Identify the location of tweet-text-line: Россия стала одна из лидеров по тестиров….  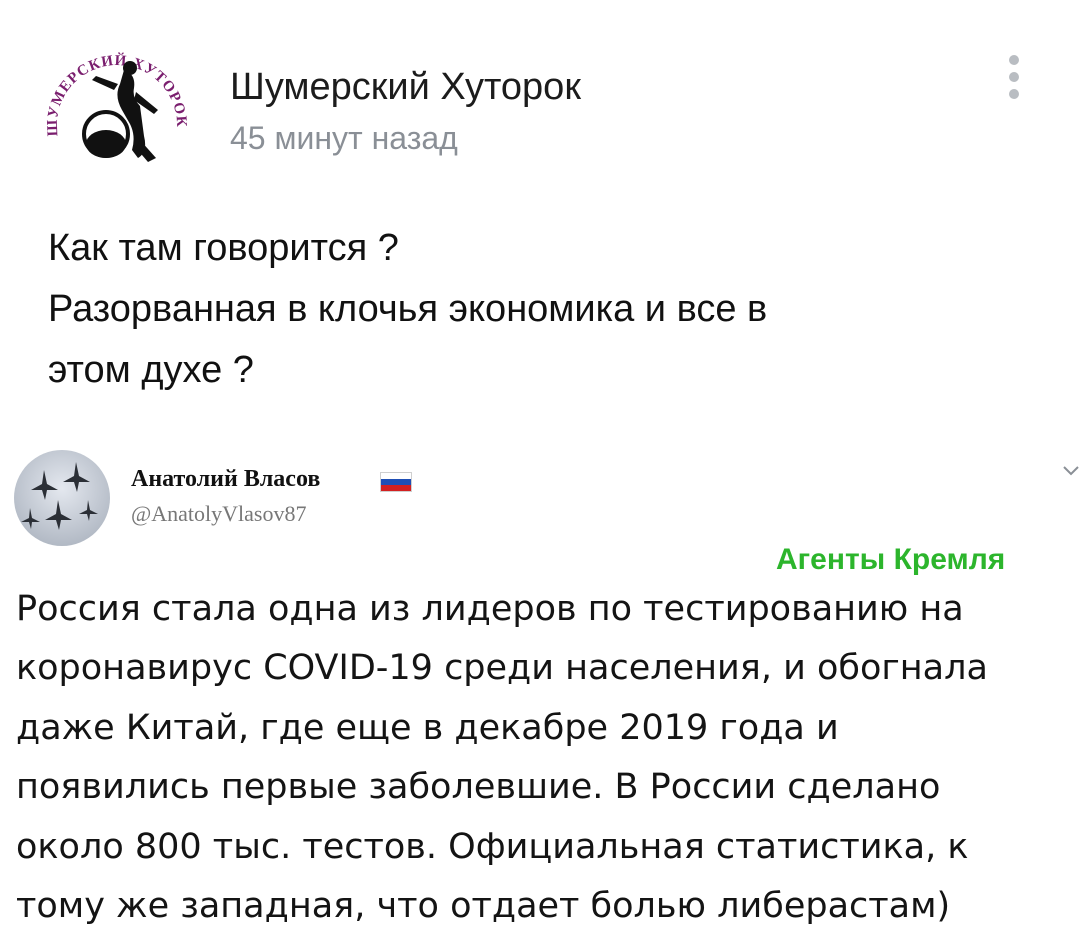
(490, 609).